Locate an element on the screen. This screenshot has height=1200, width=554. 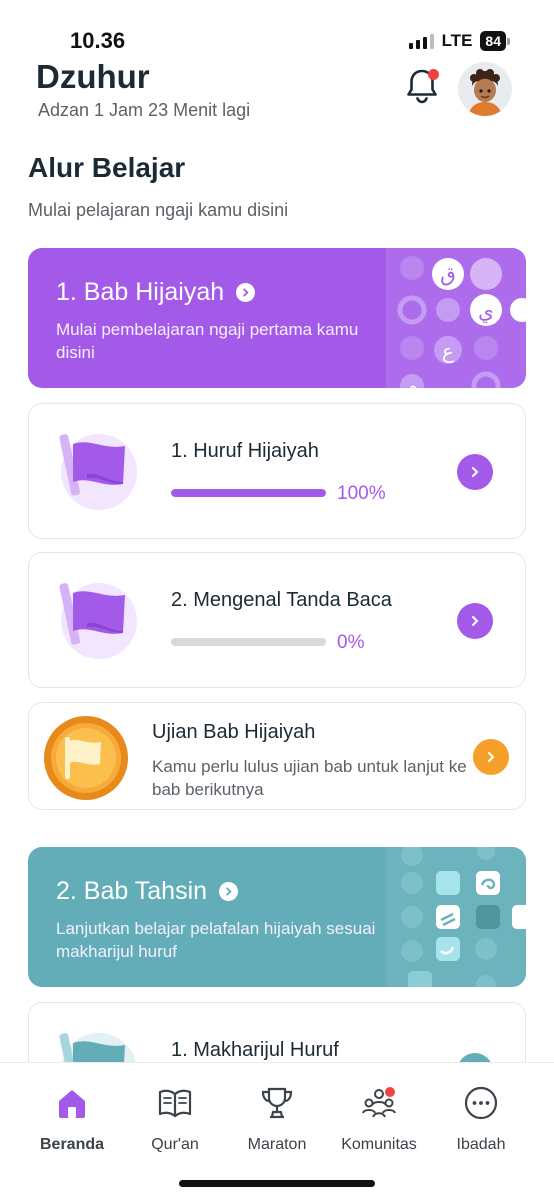
nav-komunitas: Komunitas is located at coordinates (379, 1119).